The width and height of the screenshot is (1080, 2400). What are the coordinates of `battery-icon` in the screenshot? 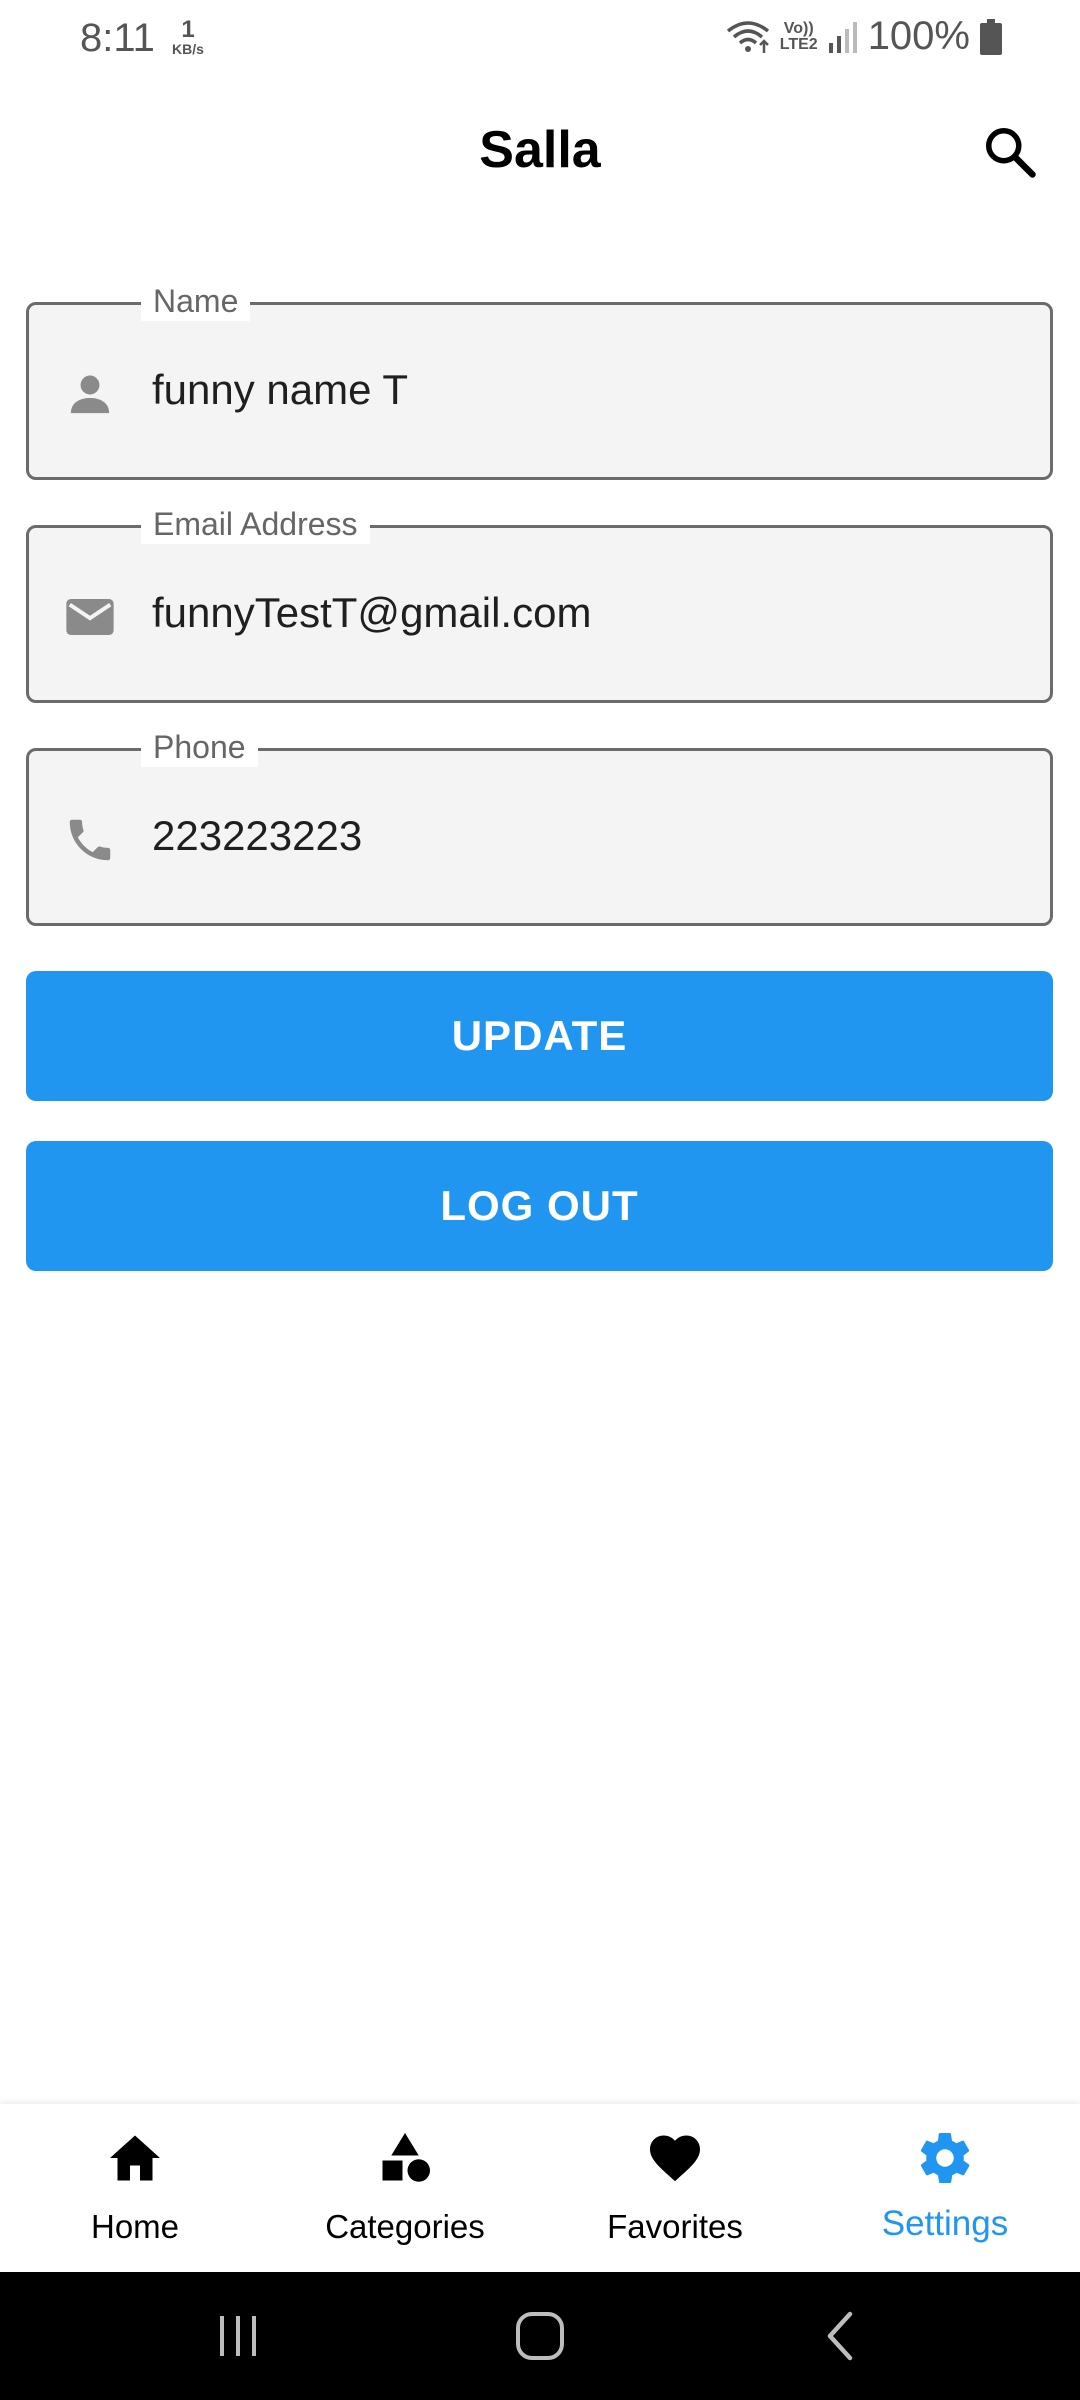 It's located at (991, 36).